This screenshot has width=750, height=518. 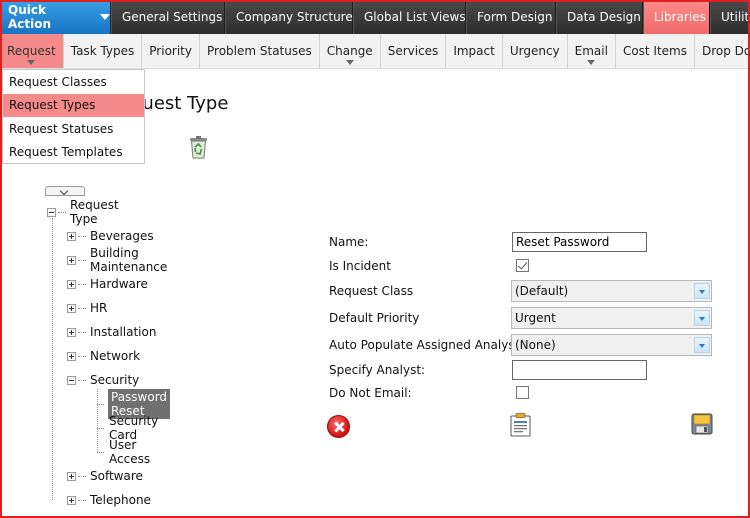 I want to click on tree-node-label: User Access, so click(x=130, y=452).